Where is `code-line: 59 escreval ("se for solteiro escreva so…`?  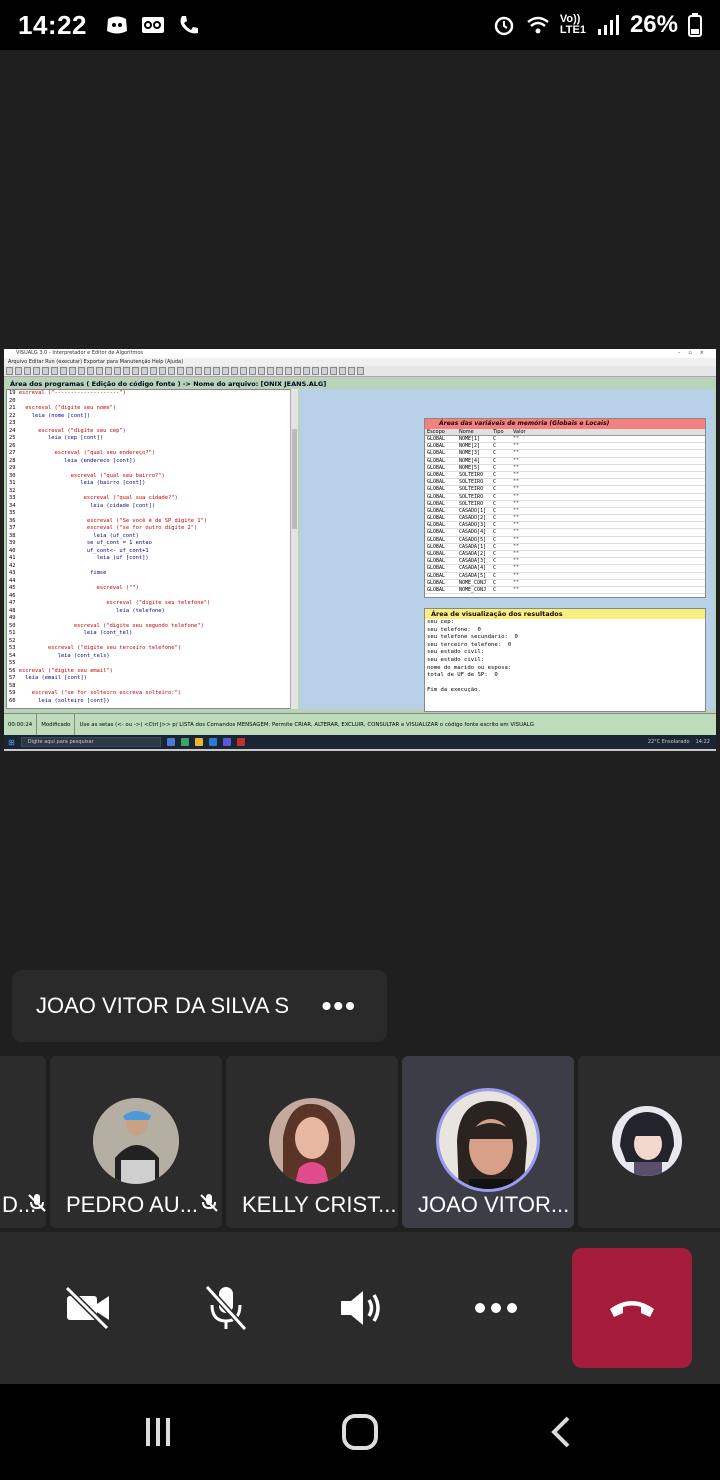 code-line: 59 escreval ("se for solteiro escreva so… is located at coordinates (153, 694).